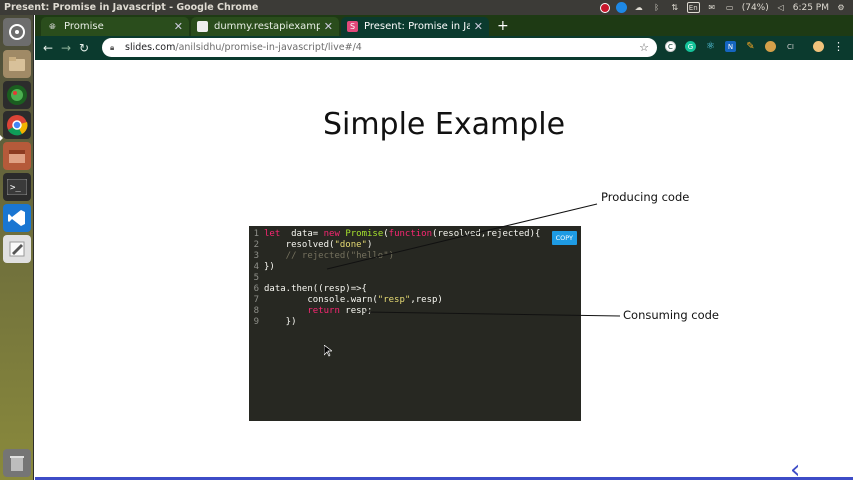  I want to click on extensions-bar: C G ⚛ N ✎ CI ⋮, so click(754, 46).